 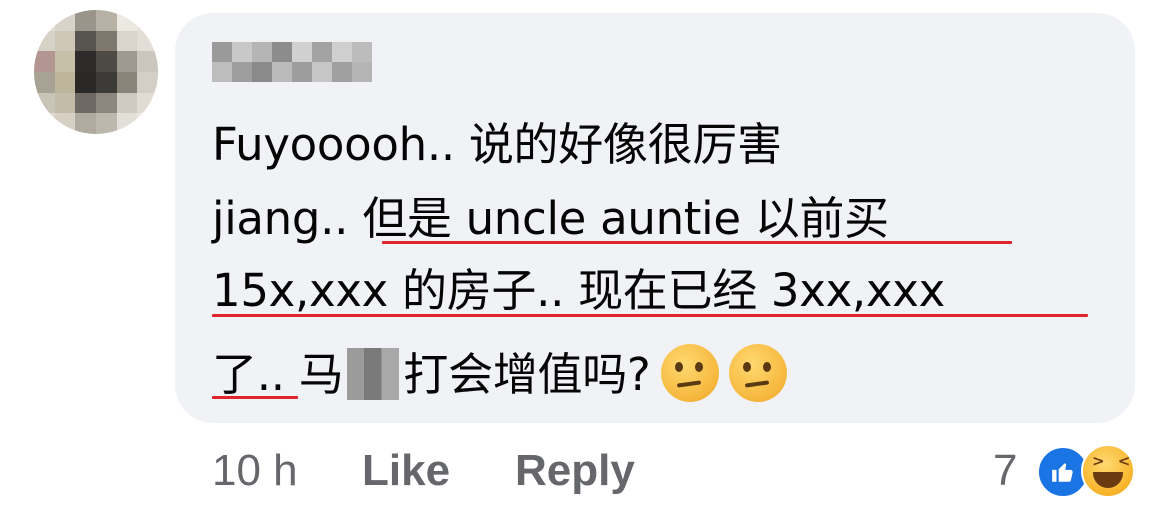 I want to click on author-name-redacted, so click(x=292, y=62).